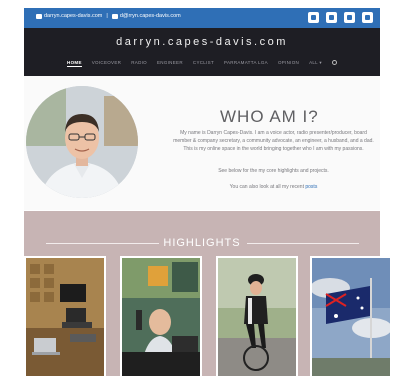  What do you see at coordinates (202, 42) in the screenshot?
I see `site-title: darryn.capes-davis.com` at bounding box center [202, 42].